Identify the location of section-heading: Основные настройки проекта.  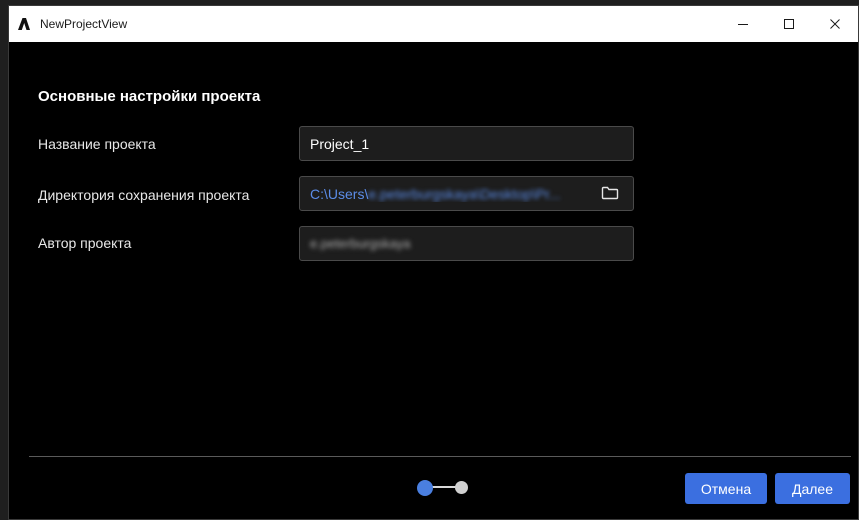
(149, 96).